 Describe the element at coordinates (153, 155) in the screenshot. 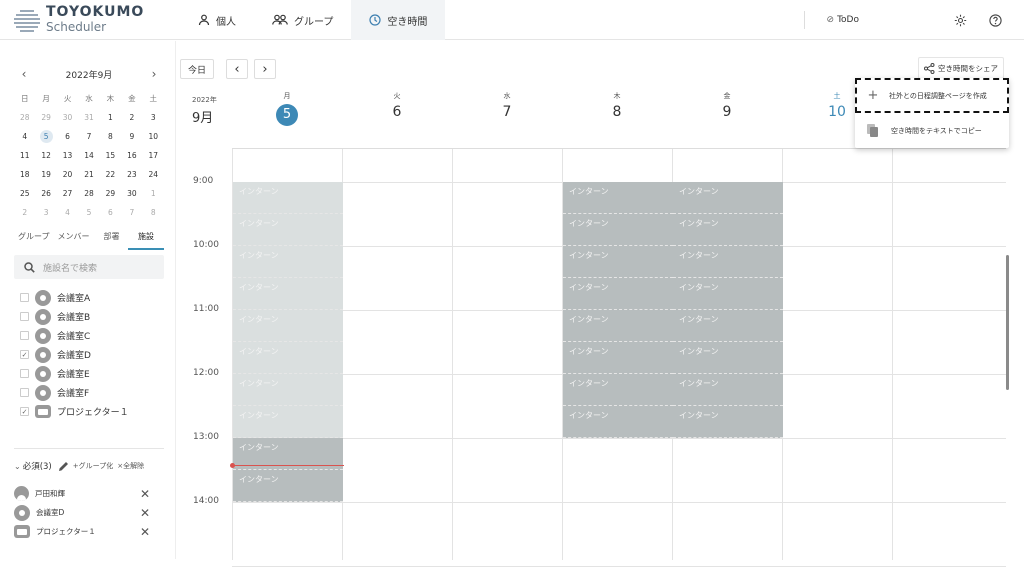

I see `mini-calendar-day: 17` at that location.